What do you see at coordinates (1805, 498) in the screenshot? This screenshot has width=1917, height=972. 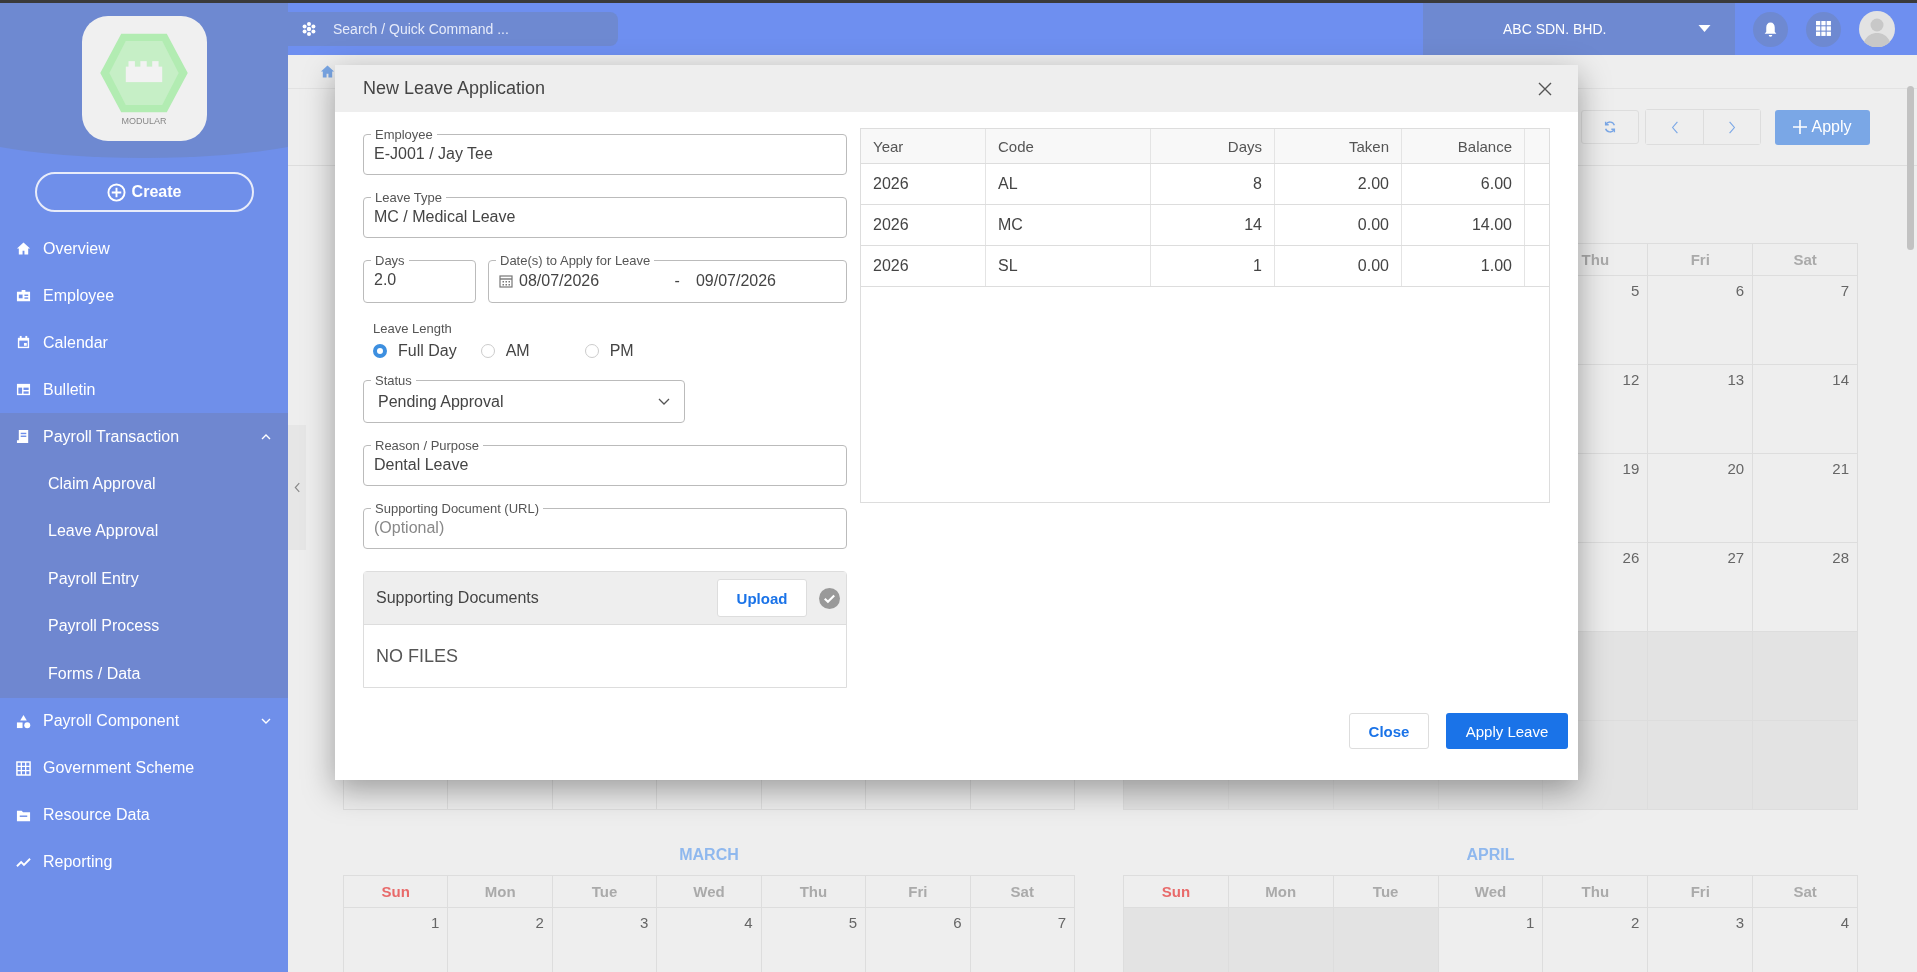 I see `calendar-day: 21` at bounding box center [1805, 498].